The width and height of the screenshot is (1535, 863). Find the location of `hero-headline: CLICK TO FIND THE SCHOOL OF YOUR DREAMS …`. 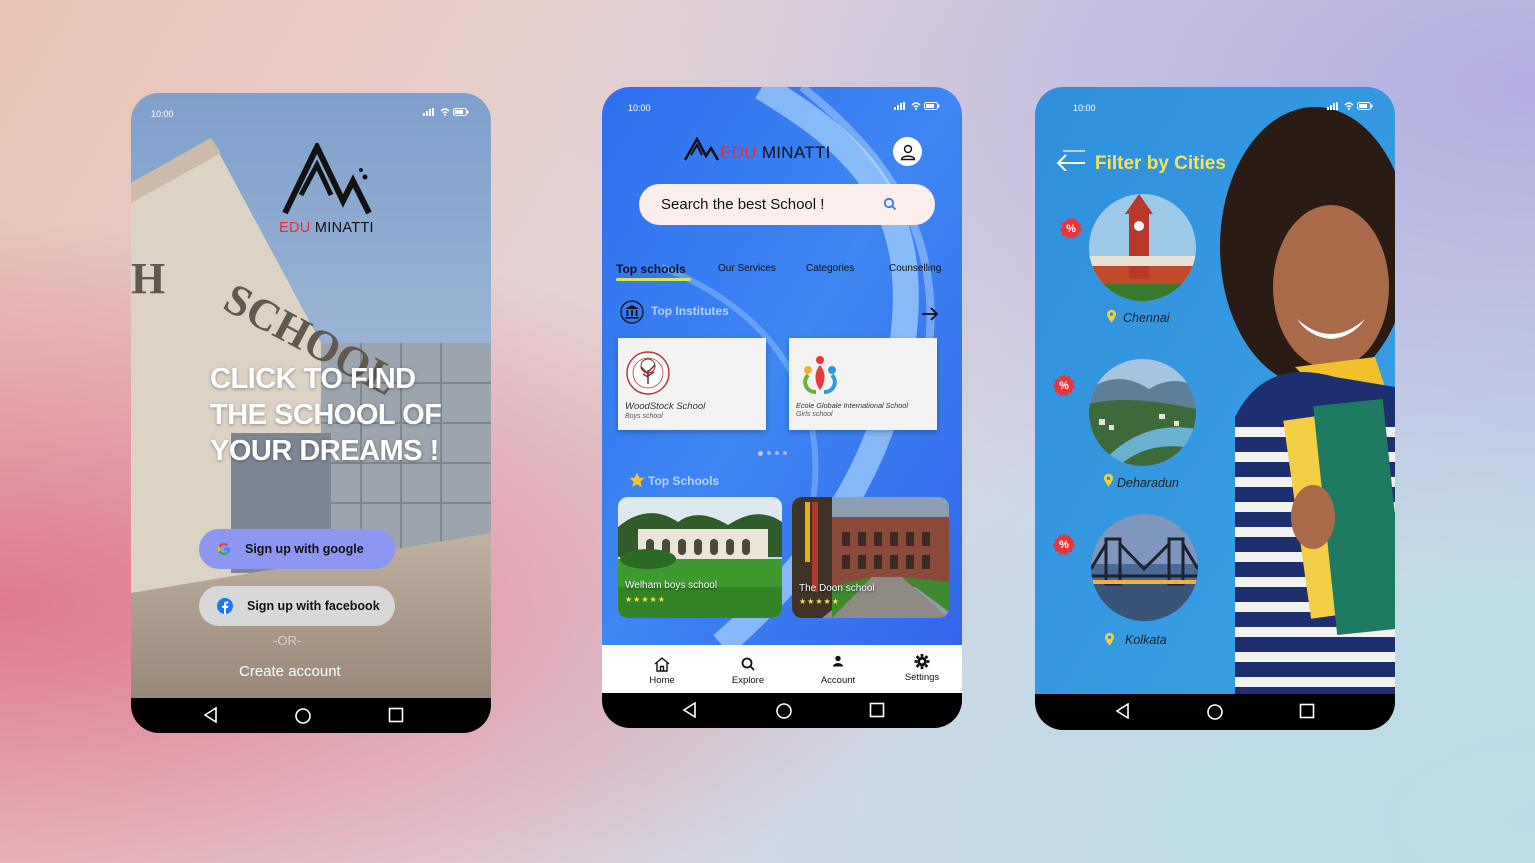

hero-headline: CLICK TO FIND THE SCHOOL OF YOUR DREAMS … is located at coordinates (326, 415).